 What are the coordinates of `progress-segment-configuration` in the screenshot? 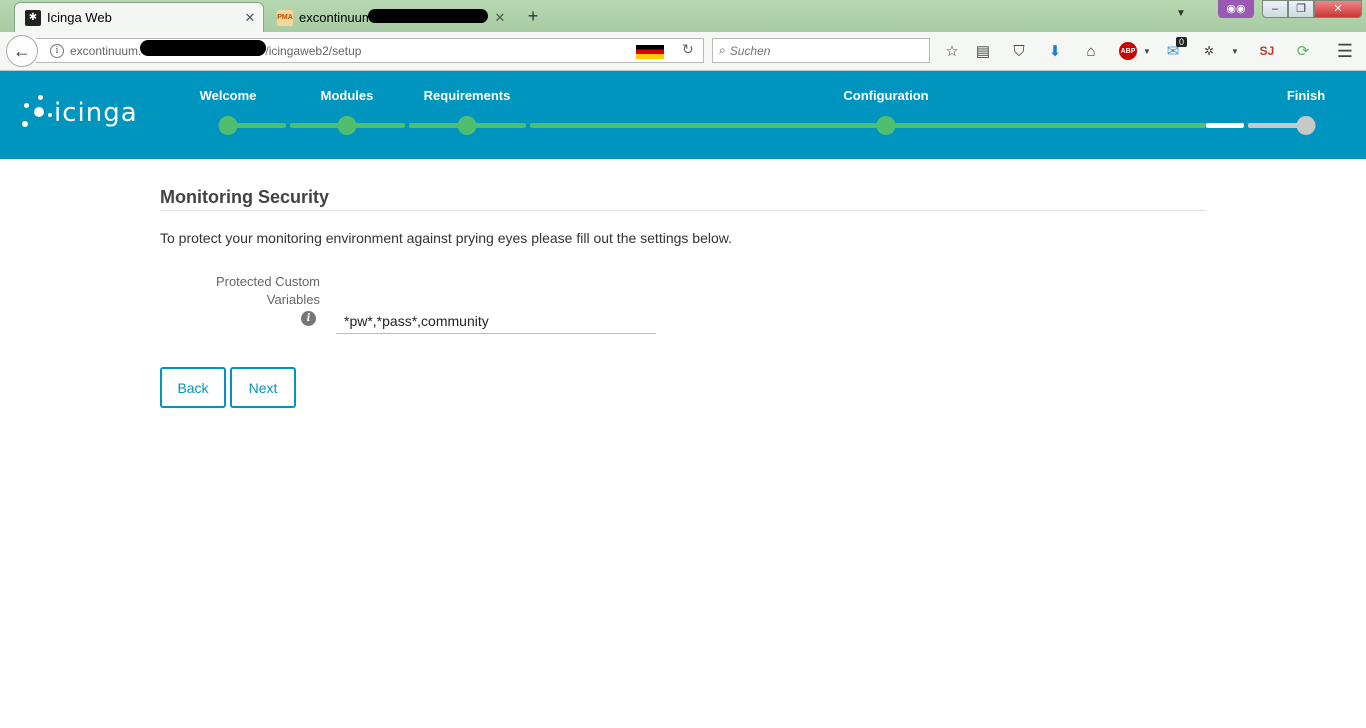 It's located at (868, 125).